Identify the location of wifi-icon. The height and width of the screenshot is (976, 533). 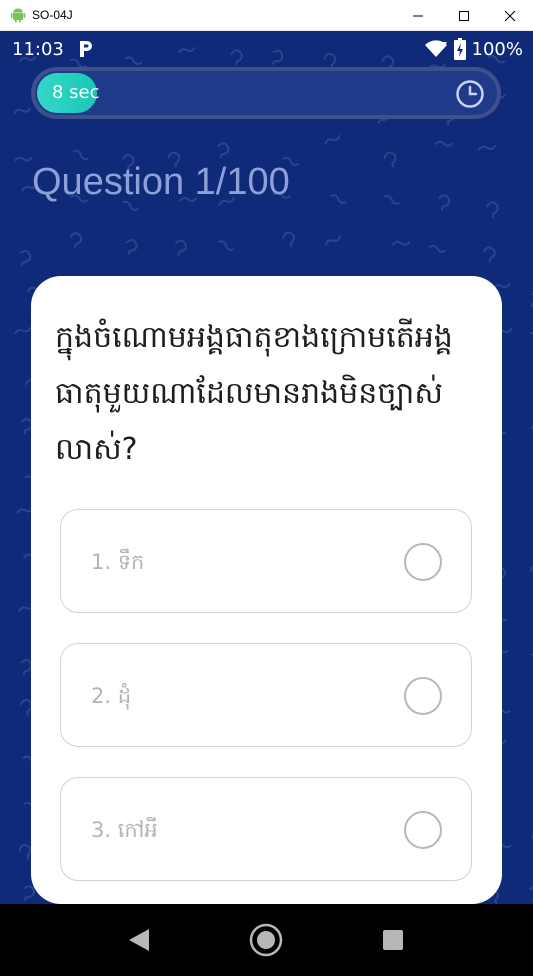
(435, 48).